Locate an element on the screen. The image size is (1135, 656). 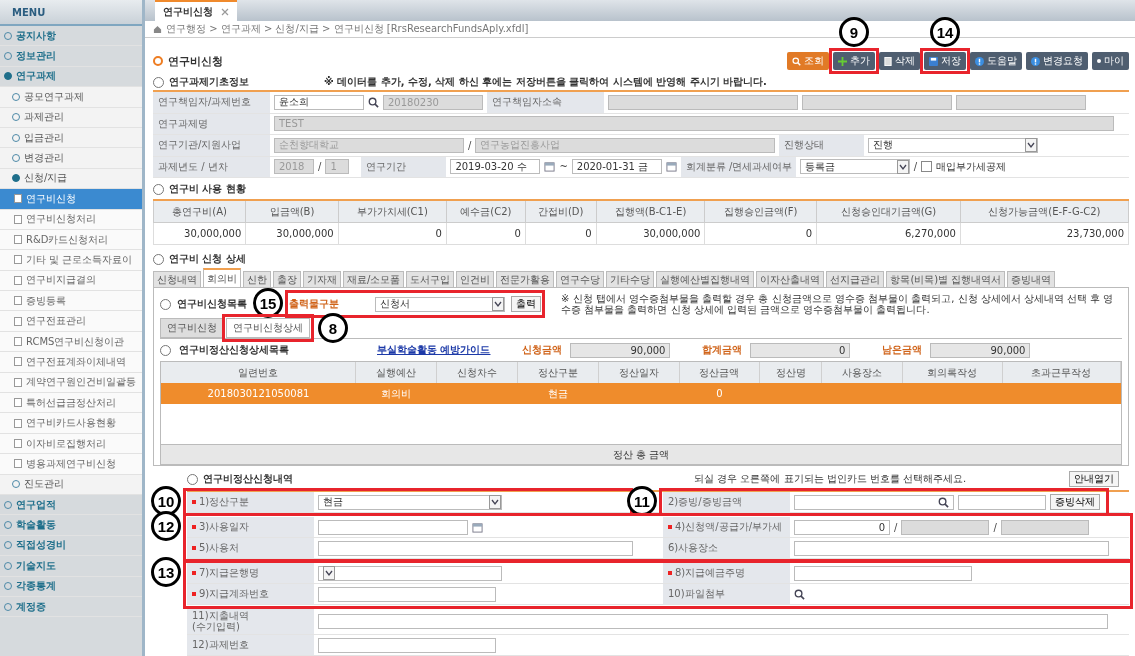
column-header: 실행예산 is located at coordinates (396, 372).